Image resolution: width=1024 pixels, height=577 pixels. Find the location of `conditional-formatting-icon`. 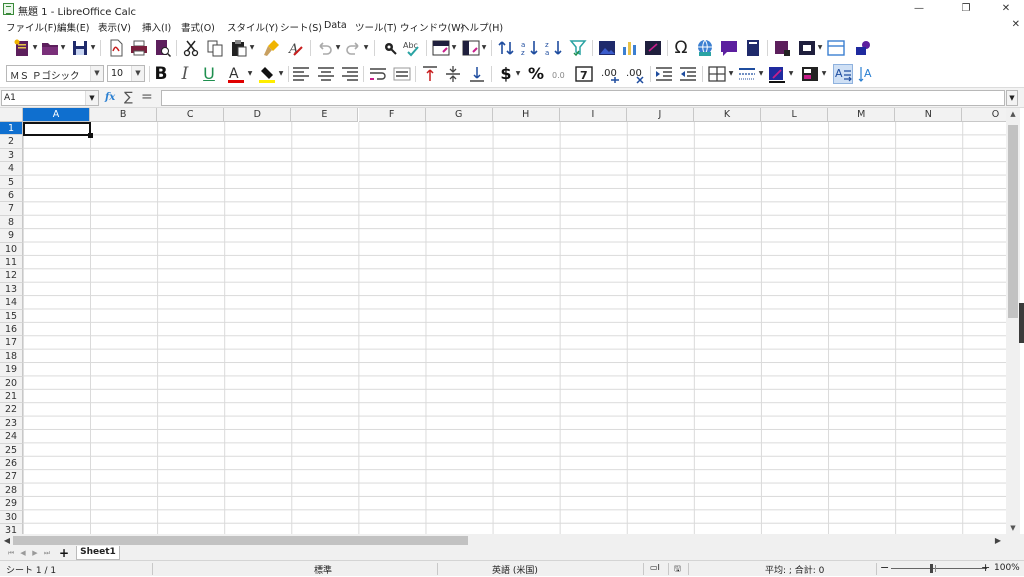

conditional-formatting-icon is located at coordinates (810, 74).